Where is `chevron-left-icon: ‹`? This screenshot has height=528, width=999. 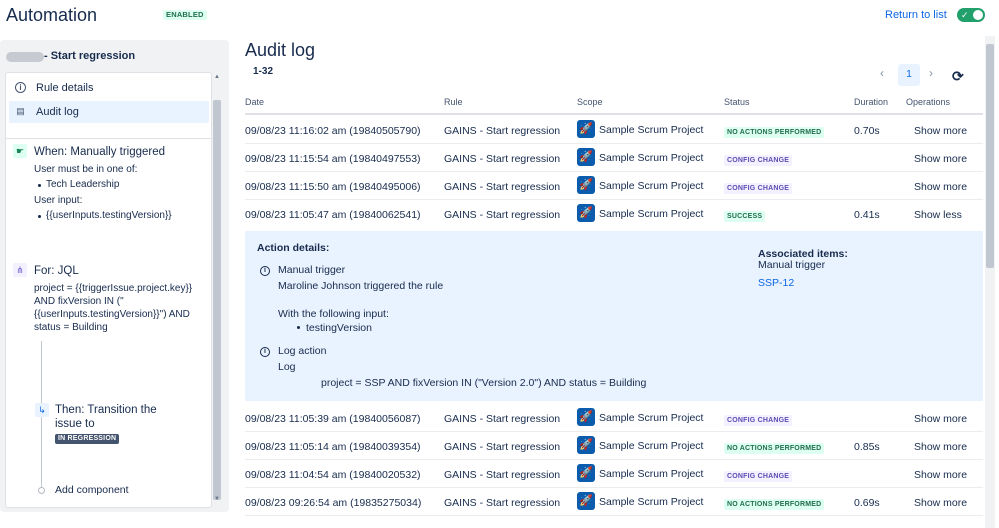
chevron-left-icon: ‹ is located at coordinates (882, 73).